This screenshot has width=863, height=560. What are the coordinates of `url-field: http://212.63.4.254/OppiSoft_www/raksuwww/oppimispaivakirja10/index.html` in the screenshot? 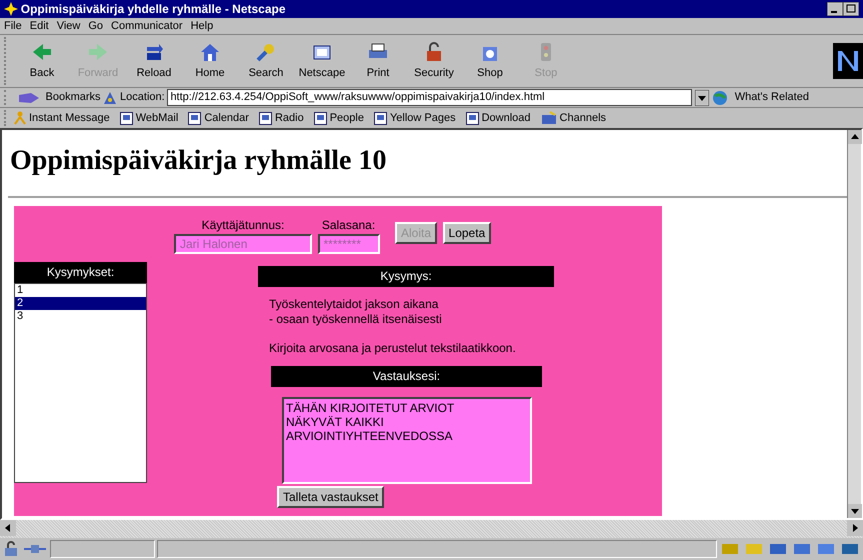 It's located at (429, 97).